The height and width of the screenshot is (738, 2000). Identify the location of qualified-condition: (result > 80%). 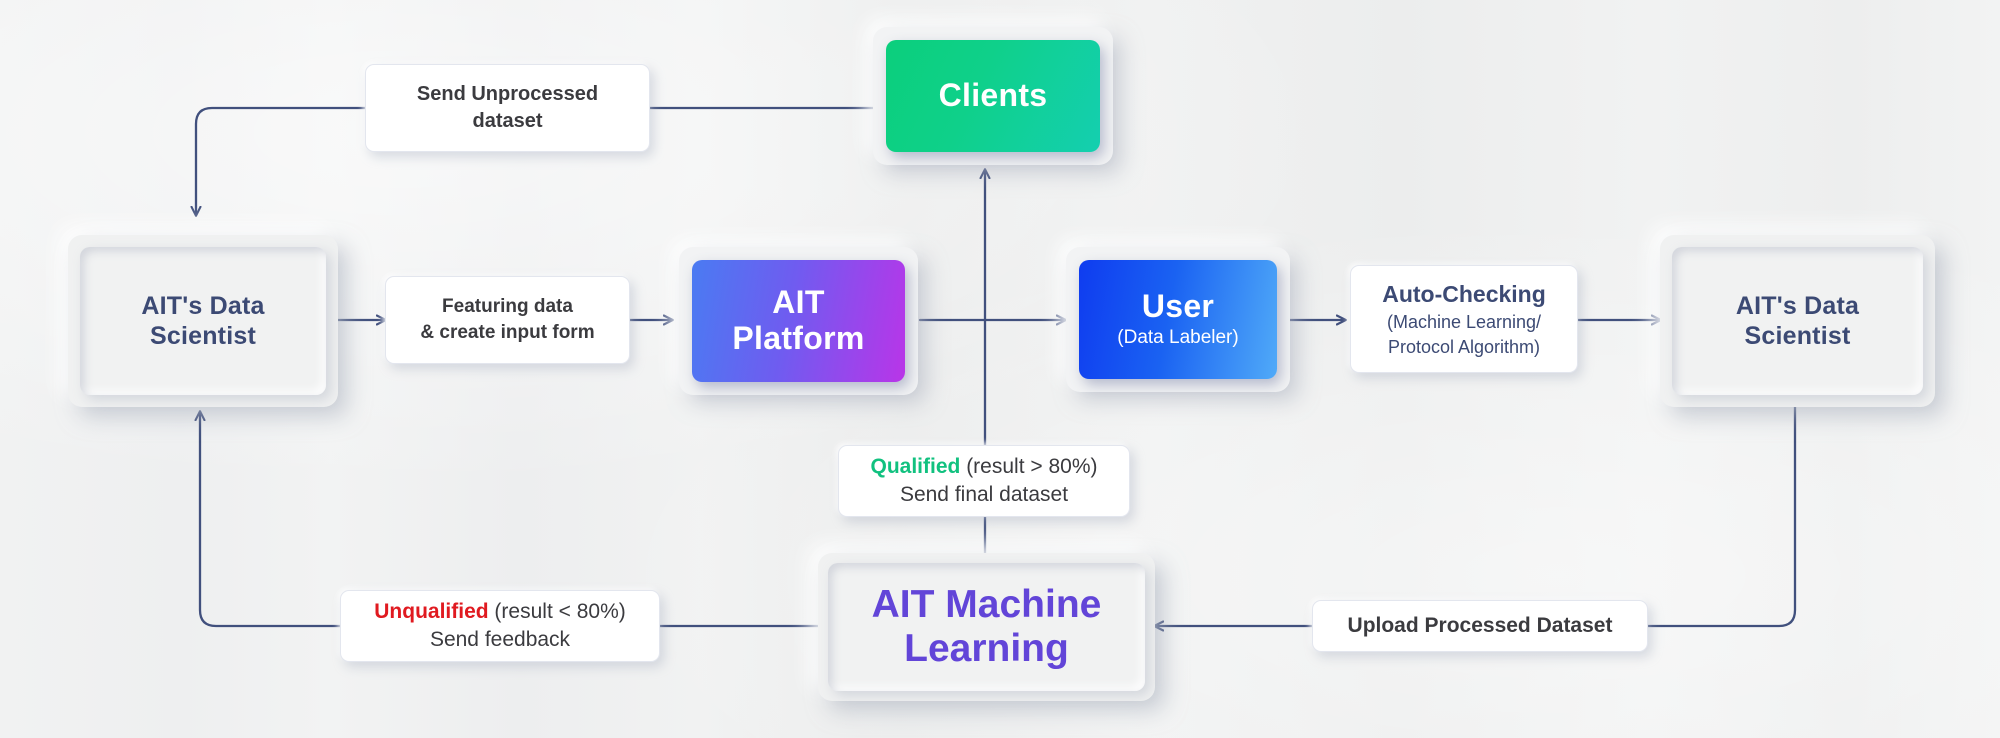
(1029, 466).